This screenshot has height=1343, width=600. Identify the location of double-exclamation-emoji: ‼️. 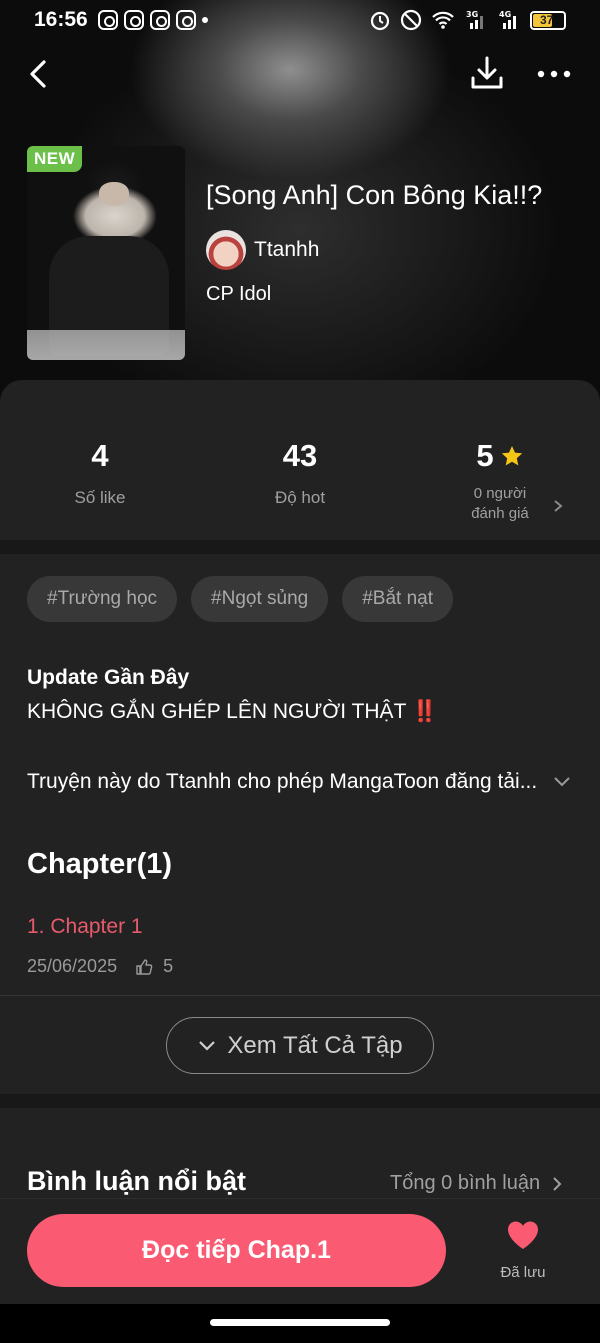
(425, 711).